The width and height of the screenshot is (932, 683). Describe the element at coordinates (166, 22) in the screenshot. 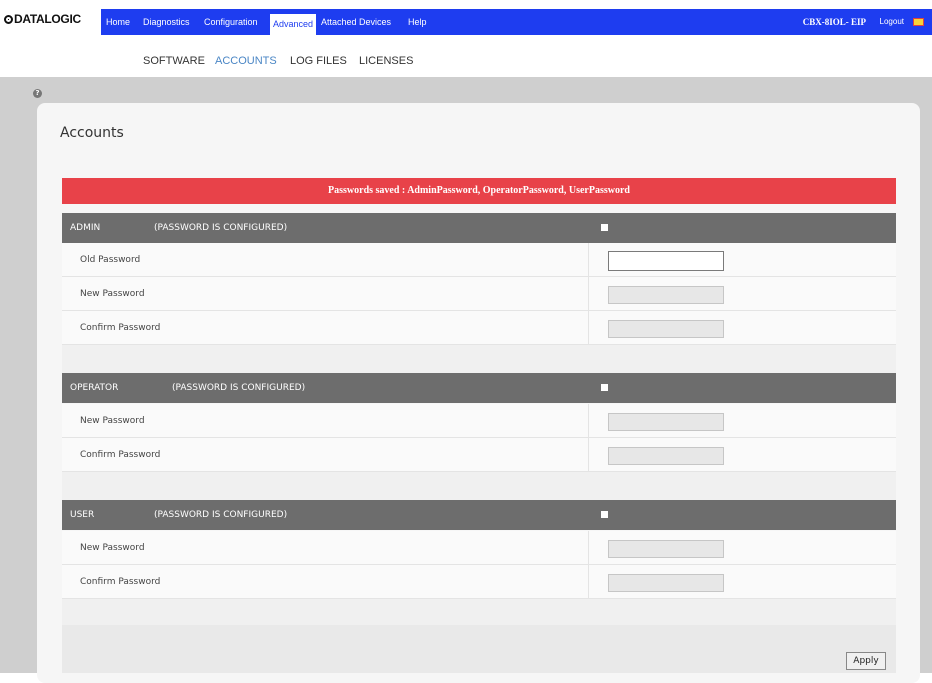

I see `nav-diagnostics: Diagnostics` at that location.